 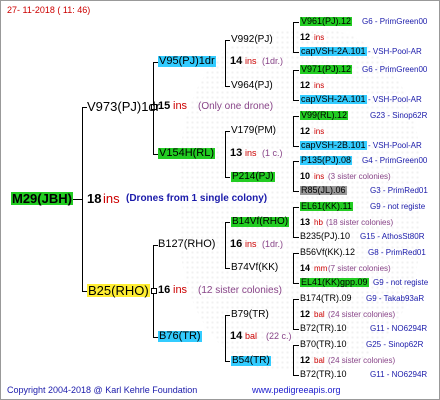 I want to click on g4-ins-word: hb, so click(x=318, y=222).